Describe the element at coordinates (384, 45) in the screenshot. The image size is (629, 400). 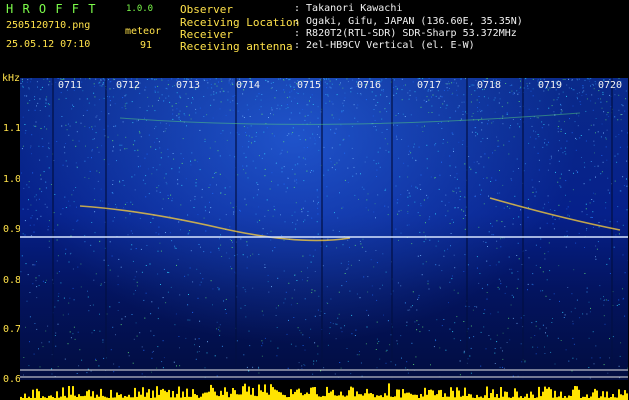
I see `antenna-value: : 2el-HB9CV Vertical (el. E-W)` at that location.